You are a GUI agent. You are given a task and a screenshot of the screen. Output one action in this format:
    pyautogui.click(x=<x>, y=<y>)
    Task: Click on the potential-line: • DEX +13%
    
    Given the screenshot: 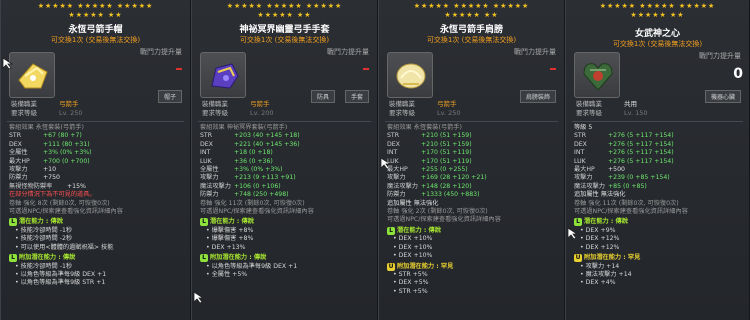 What is the action you would take?
    pyautogui.click(x=226, y=247)
    